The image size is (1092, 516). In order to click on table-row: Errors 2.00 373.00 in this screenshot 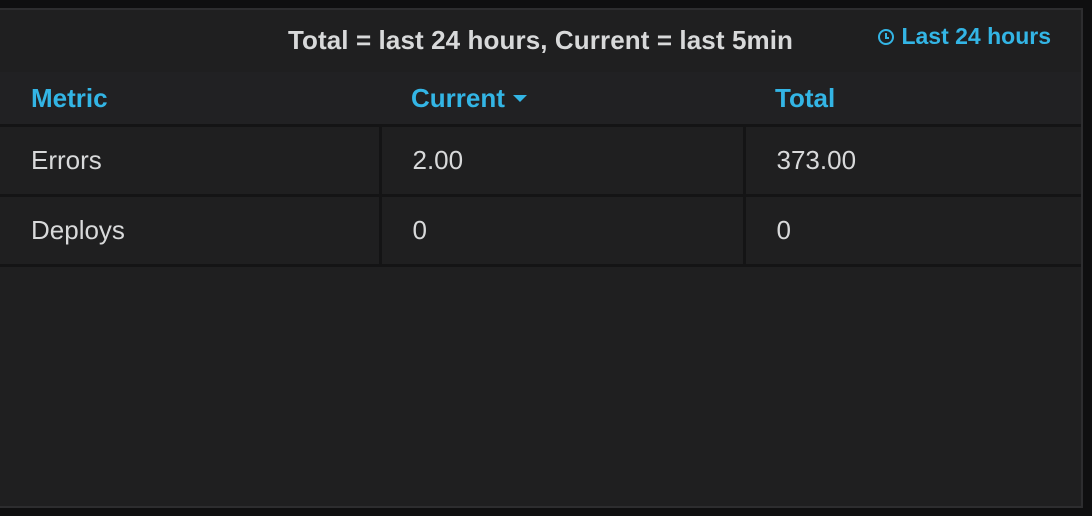, I will do `click(540, 161)`.